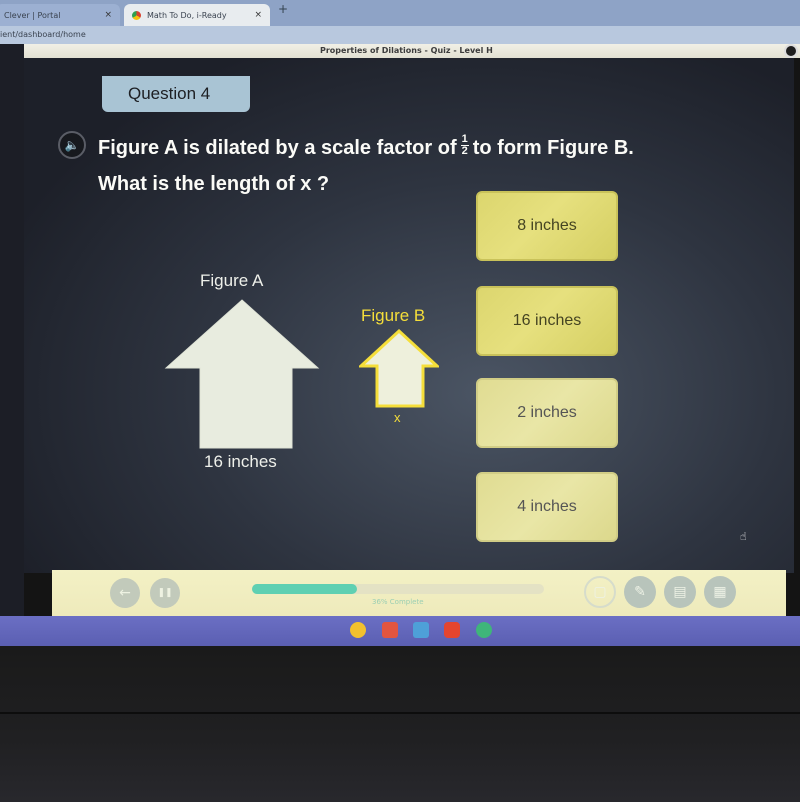 This screenshot has height=802, width=800. Describe the element at coordinates (32, 15) in the screenshot. I see `tab-label: Clever | Portal` at that location.